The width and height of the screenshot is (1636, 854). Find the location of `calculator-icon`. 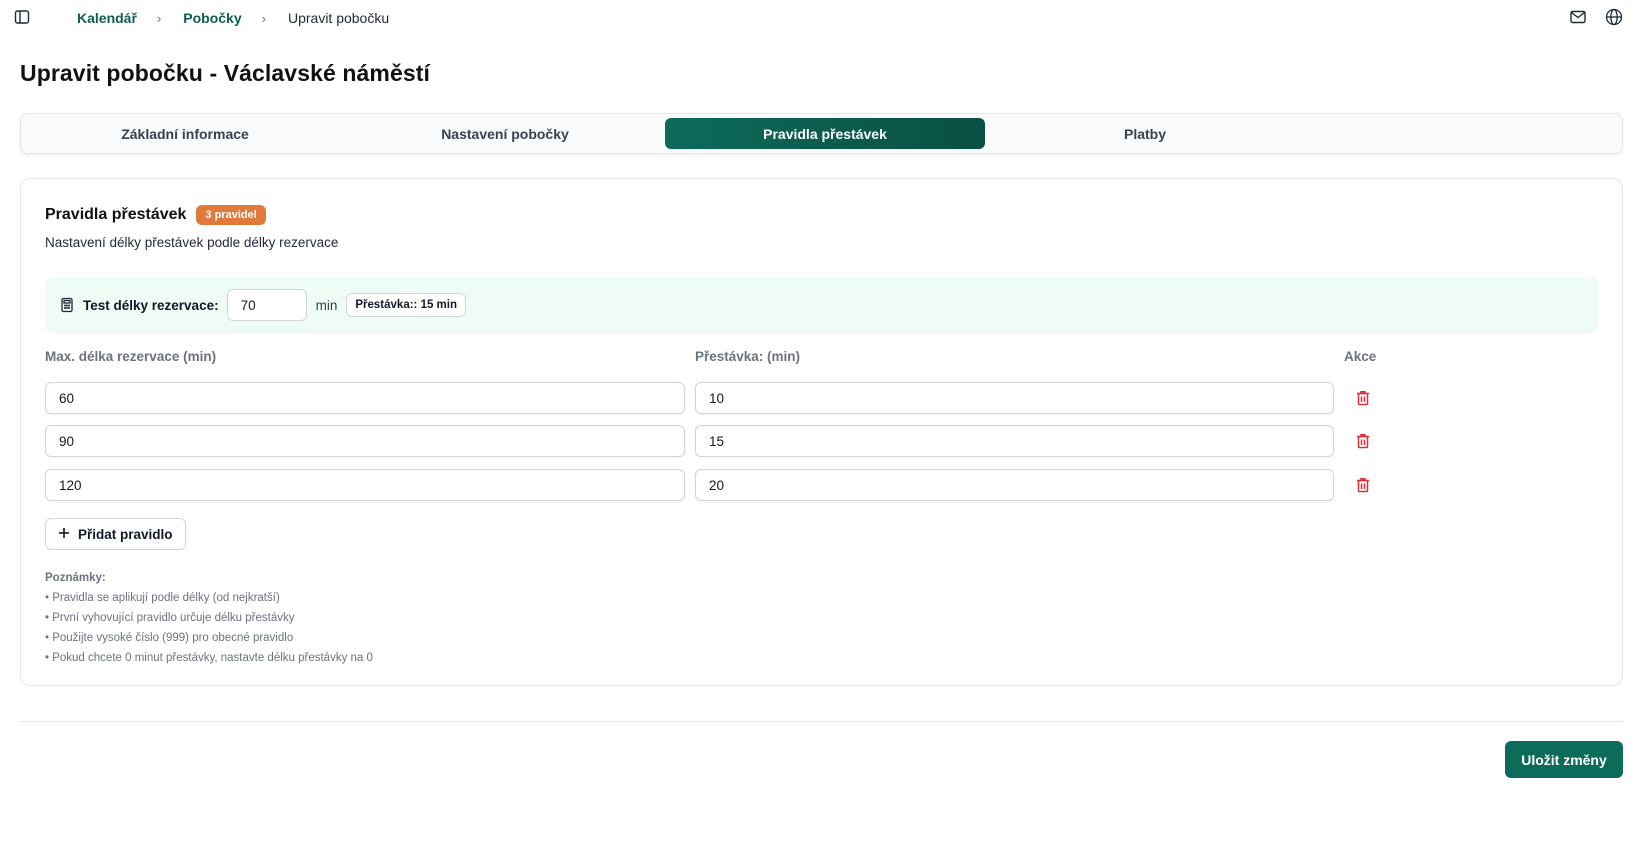

calculator-icon is located at coordinates (67, 305).